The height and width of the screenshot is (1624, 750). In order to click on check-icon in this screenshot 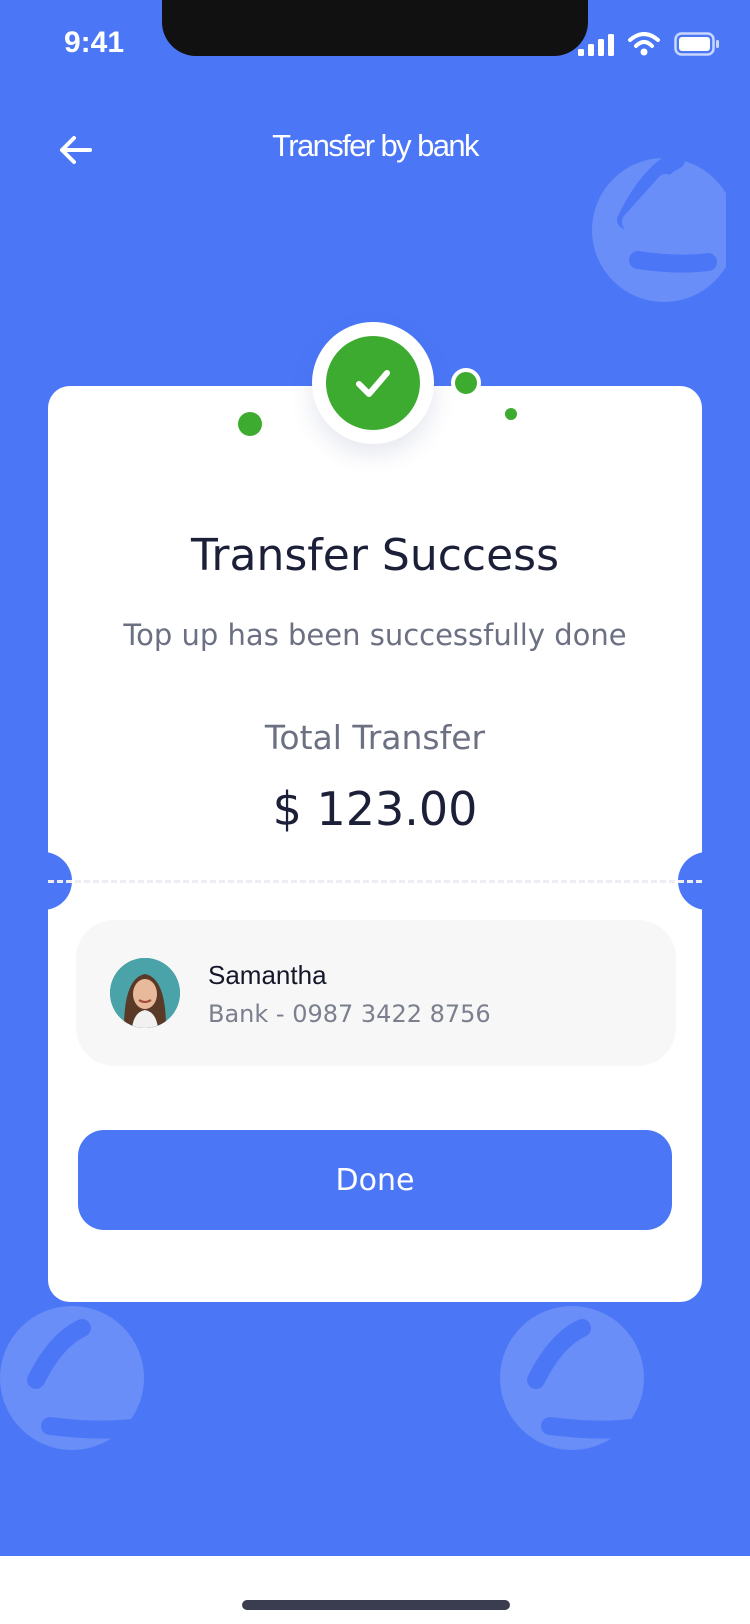, I will do `click(373, 383)`.